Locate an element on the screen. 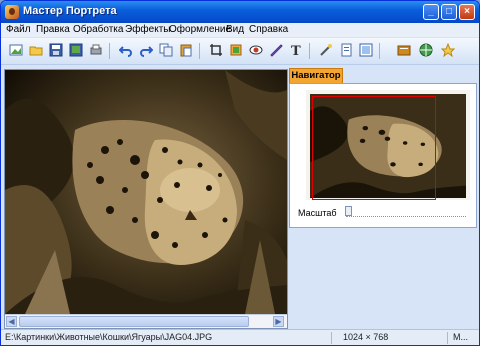 Image resolution: width=480 pixels, height=346 pixels. menu-view: Вид is located at coordinates (235, 29).